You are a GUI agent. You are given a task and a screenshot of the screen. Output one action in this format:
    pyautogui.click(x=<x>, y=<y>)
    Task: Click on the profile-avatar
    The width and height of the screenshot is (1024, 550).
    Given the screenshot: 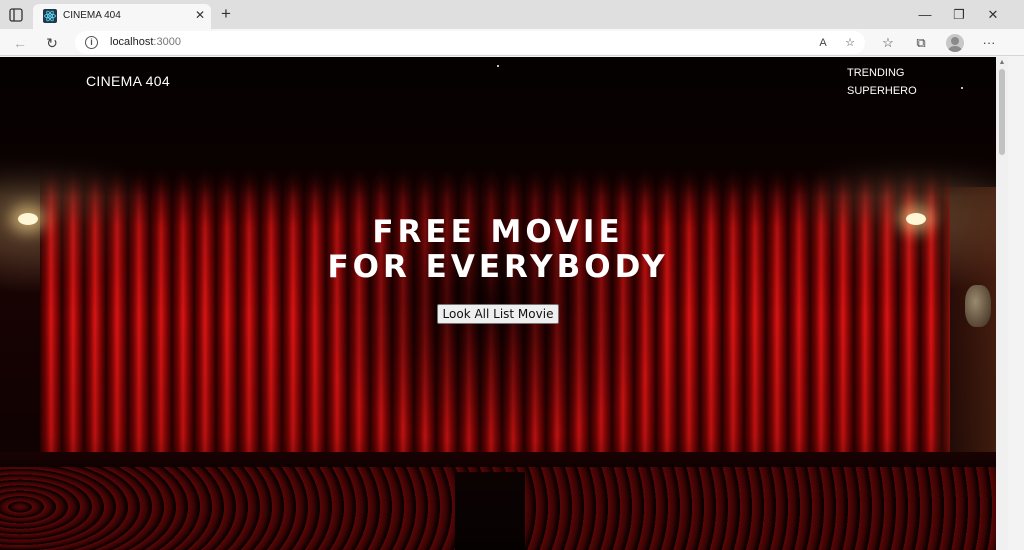 What is the action you would take?
    pyautogui.click(x=955, y=43)
    